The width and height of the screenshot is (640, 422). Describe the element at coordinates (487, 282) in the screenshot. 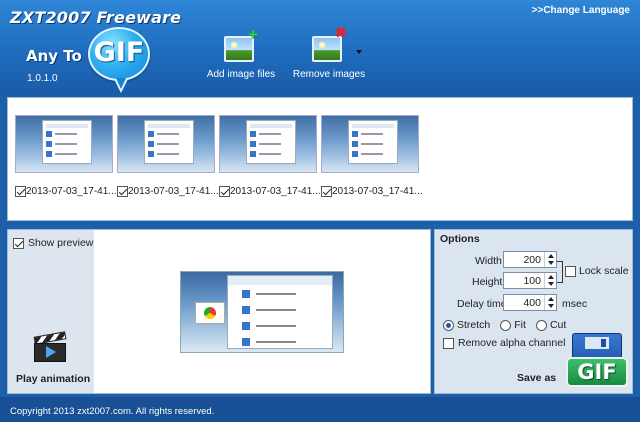

I see `height-label: Height` at that location.